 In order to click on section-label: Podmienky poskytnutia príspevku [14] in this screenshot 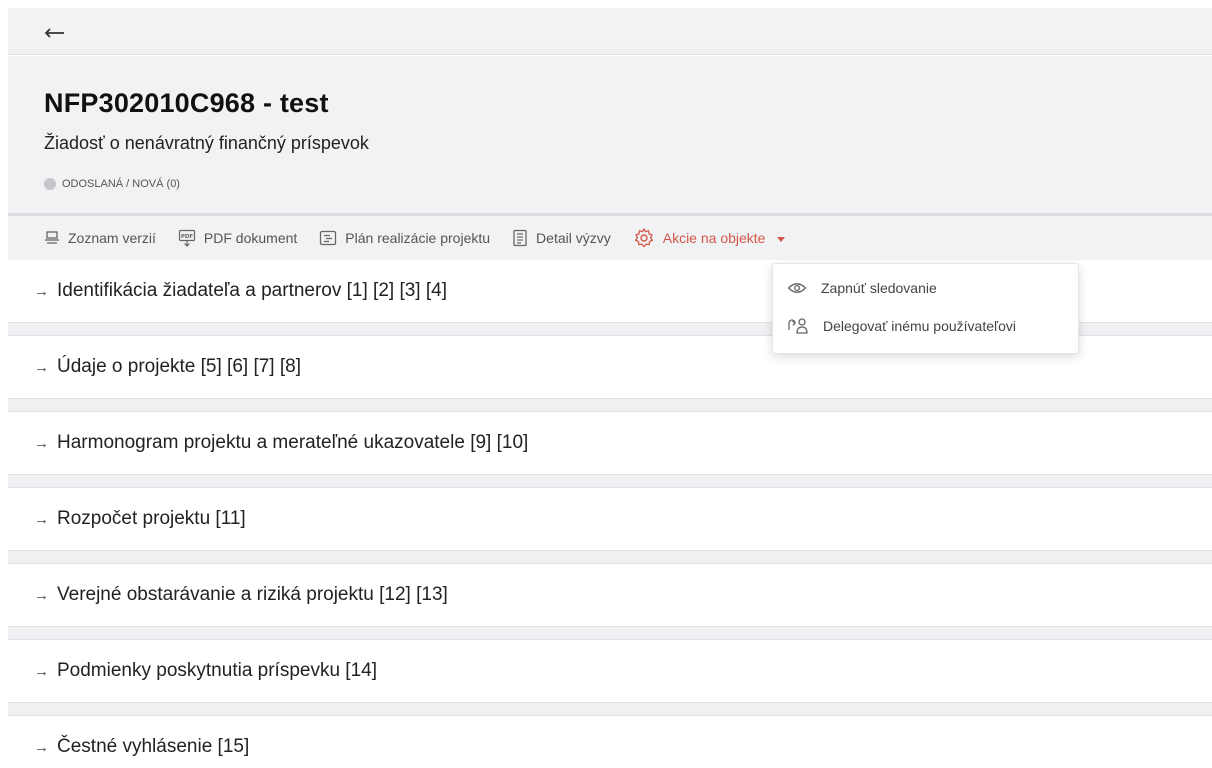, I will do `click(217, 670)`.